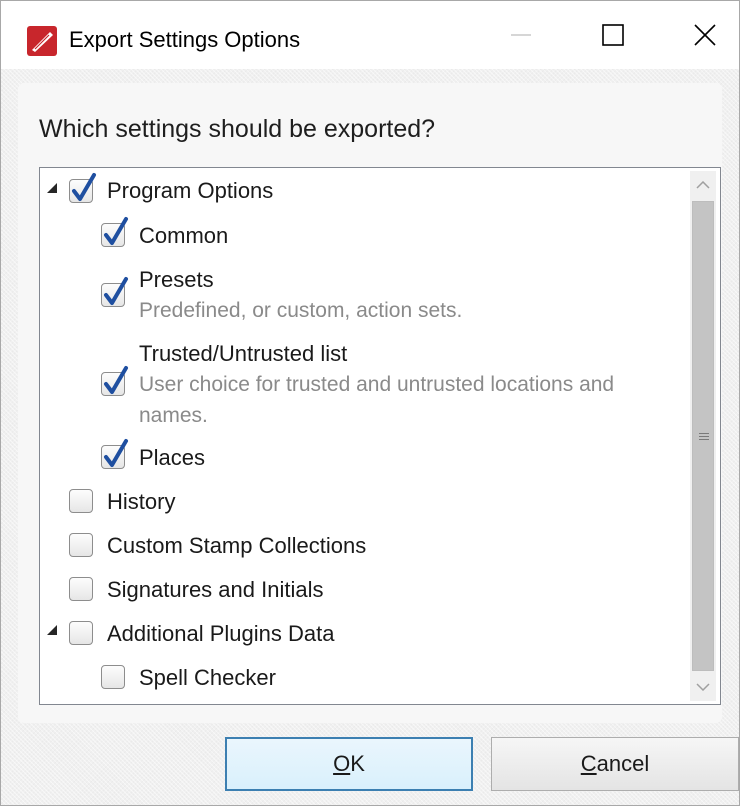 Image resolution: width=740 pixels, height=806 pixels. Describe the element at coordinates (215, 589) in the screenshot. I see `tree-item-label: Signatures and Initials` at that location.